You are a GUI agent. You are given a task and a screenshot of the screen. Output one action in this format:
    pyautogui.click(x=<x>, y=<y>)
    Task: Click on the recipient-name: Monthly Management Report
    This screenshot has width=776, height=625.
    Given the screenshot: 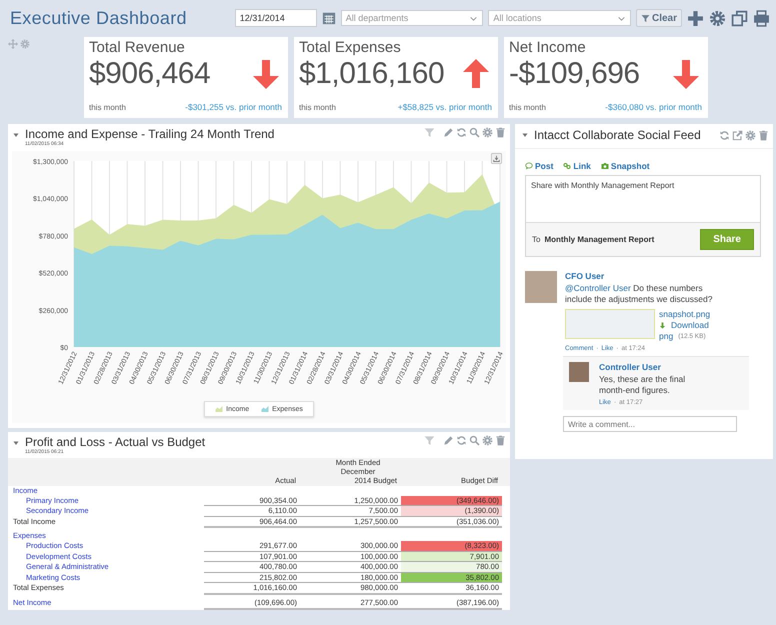 What is the action you would take?
    pyautogui.click(x=600, y=239)
    